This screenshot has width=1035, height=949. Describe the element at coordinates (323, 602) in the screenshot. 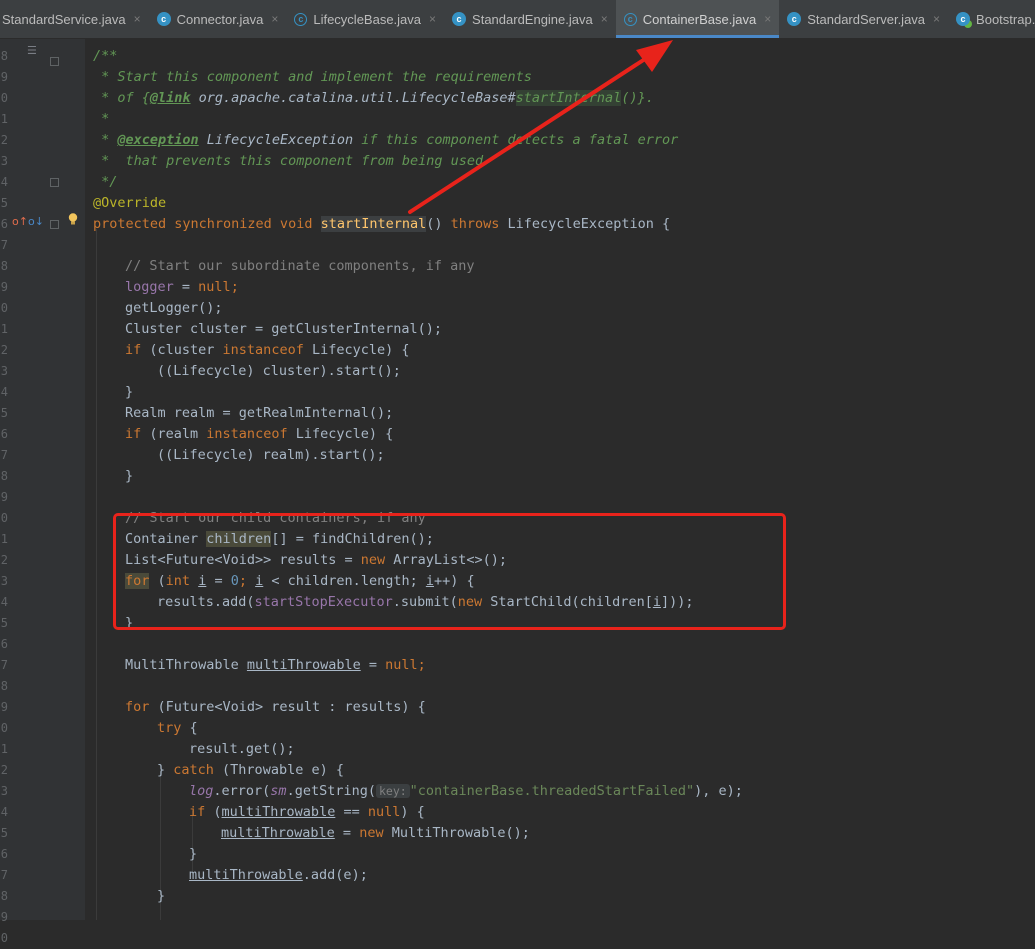

I see `field-ref: startStopExecutor` at that location.